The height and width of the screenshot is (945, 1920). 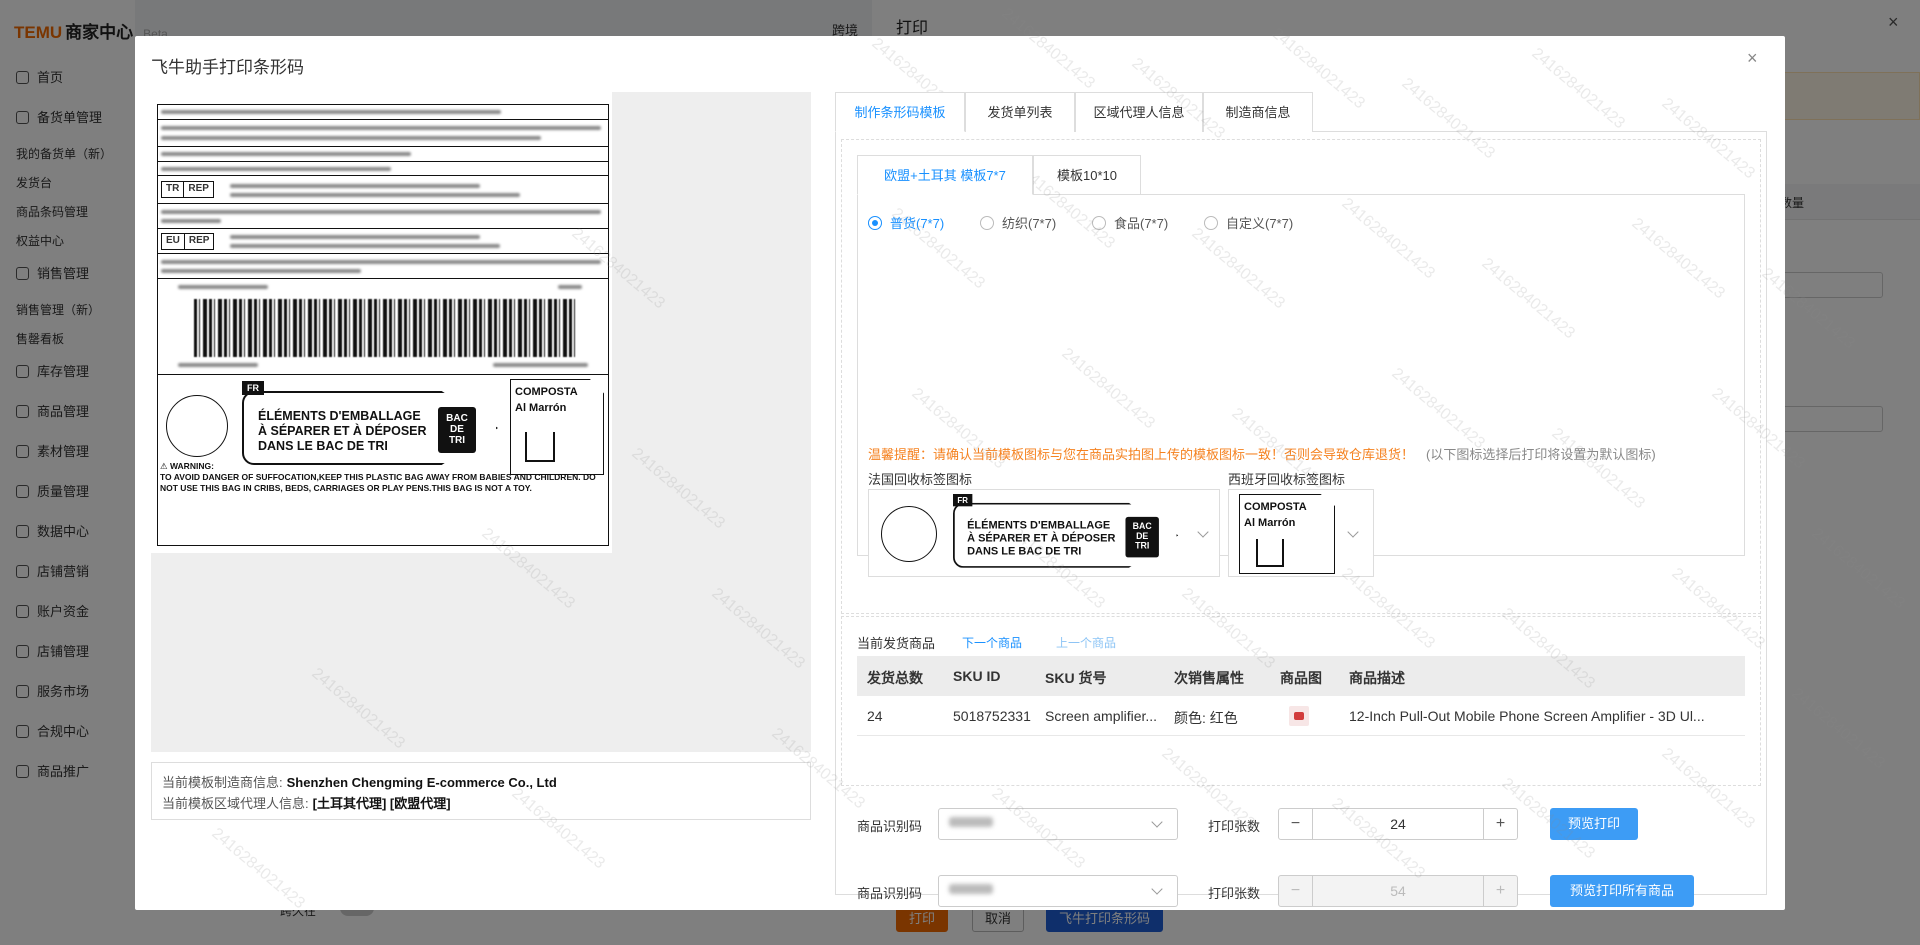 I want to click on col-image: 商品图, so click(x=1301, y=678).